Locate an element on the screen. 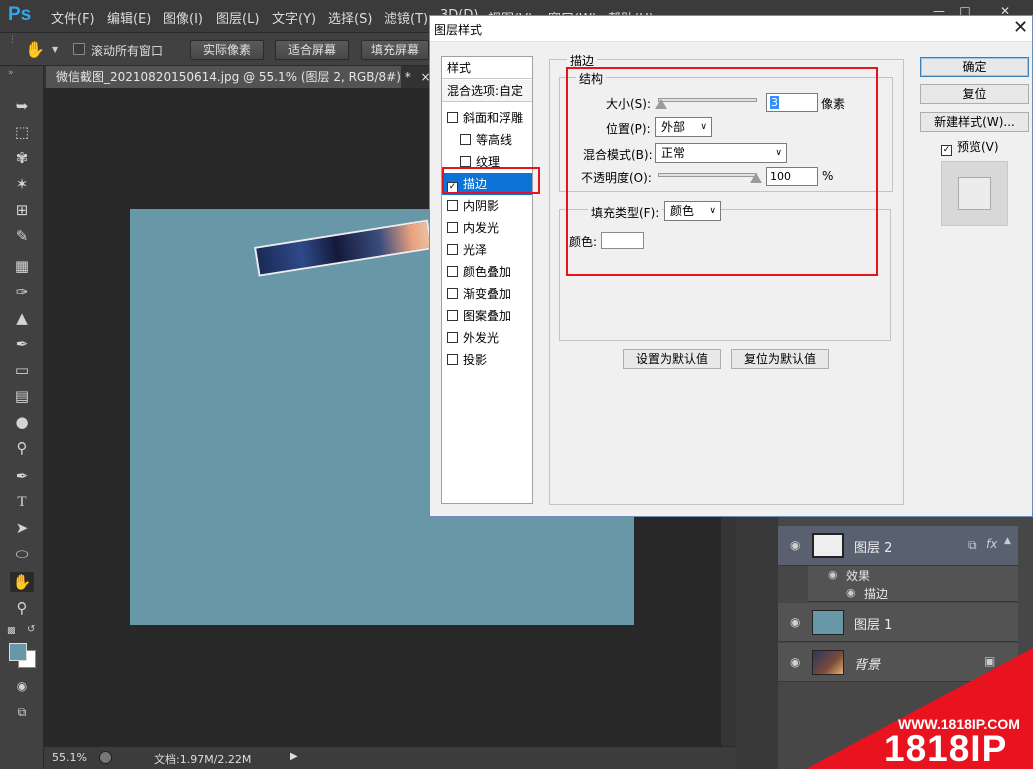 This screenshot has height=769, width=1033. collapse-arrows-icon: » is located at coordinates (11, 73).